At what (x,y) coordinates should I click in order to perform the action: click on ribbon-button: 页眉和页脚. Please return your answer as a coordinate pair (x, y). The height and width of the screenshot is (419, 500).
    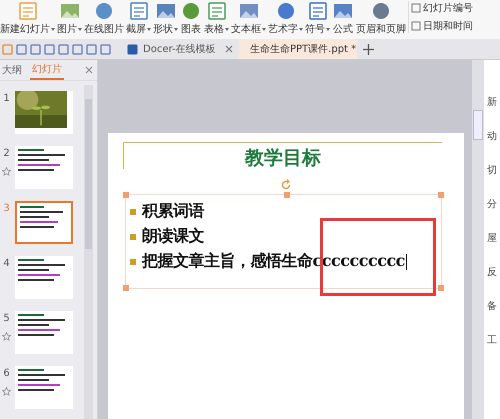
    Looking at the image, I should click on (381, 18).